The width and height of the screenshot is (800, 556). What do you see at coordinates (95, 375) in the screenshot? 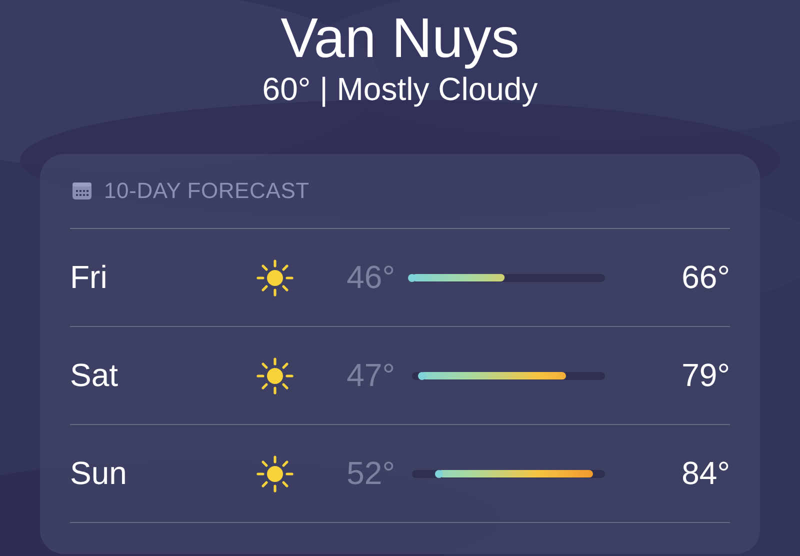
I see `day-label: Sat` at bounding box center [95, 375].